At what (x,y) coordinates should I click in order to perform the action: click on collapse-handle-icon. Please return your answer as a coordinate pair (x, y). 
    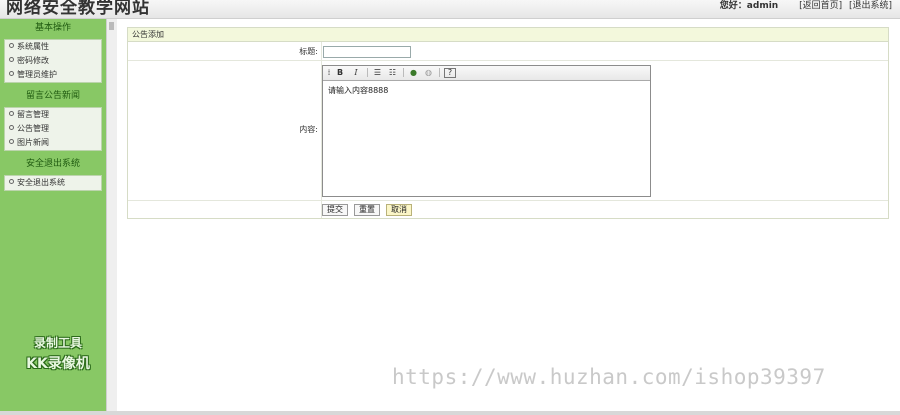
    Looking at the image, I should click on (111, 26).